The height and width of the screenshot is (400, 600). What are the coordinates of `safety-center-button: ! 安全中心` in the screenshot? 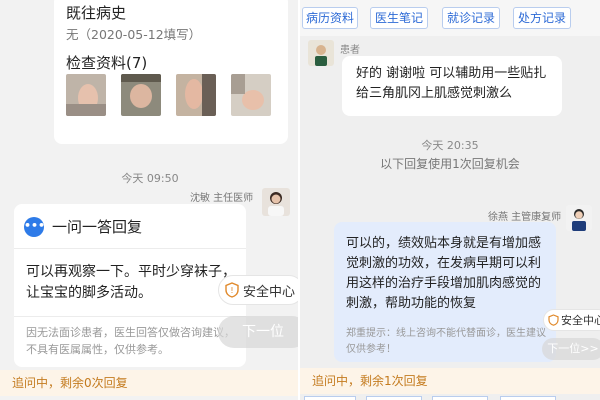 It's located at (259, 290).